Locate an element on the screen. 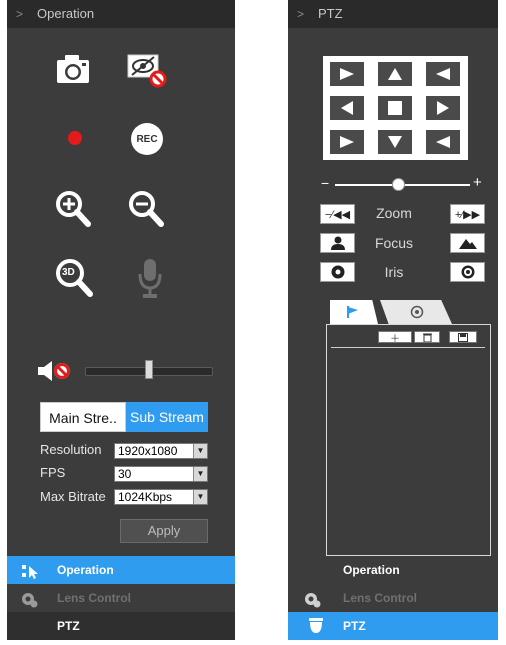  plus-icon: ＋ is located at coordinates (395, 339).